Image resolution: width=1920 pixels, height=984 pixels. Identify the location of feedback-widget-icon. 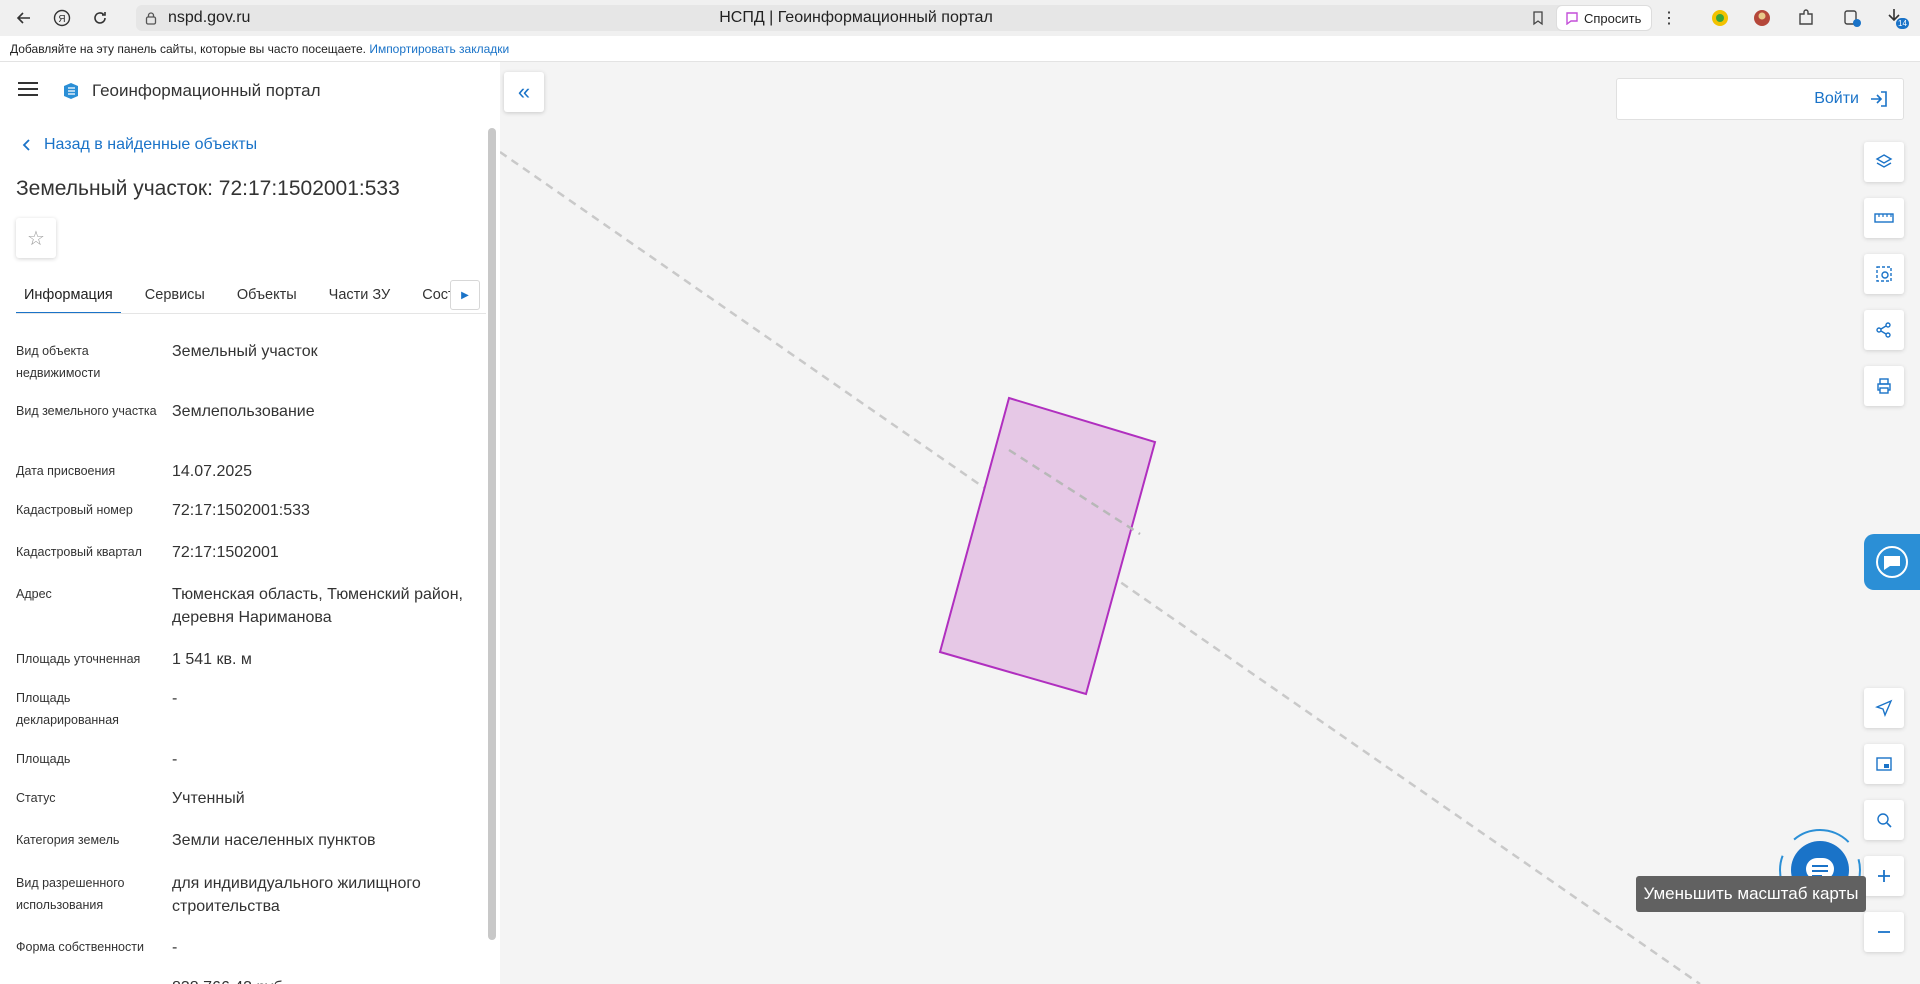
(1892, 562).